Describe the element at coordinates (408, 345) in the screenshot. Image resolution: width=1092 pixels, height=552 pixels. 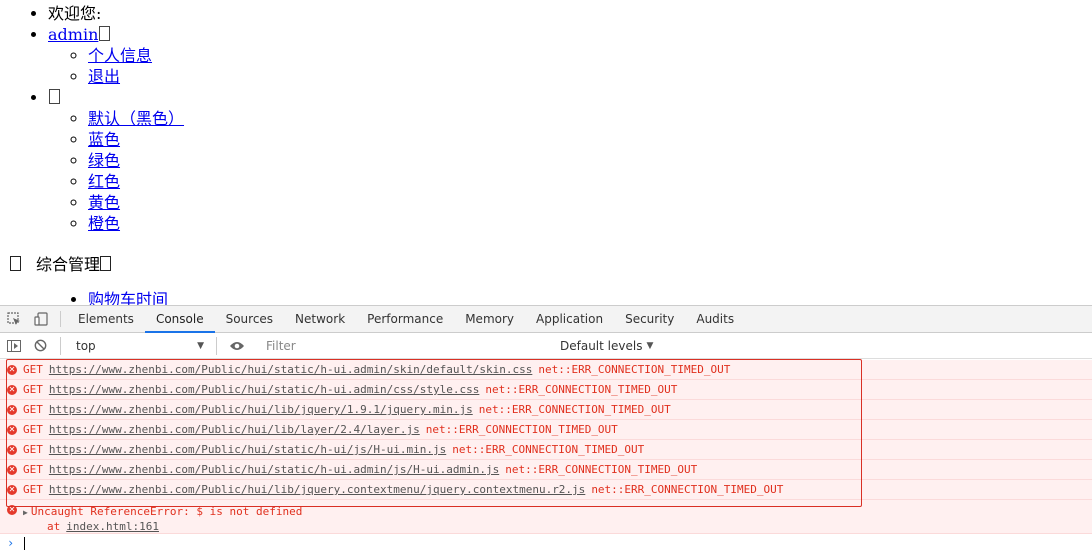
I see `filter-input: Filter` at that location.